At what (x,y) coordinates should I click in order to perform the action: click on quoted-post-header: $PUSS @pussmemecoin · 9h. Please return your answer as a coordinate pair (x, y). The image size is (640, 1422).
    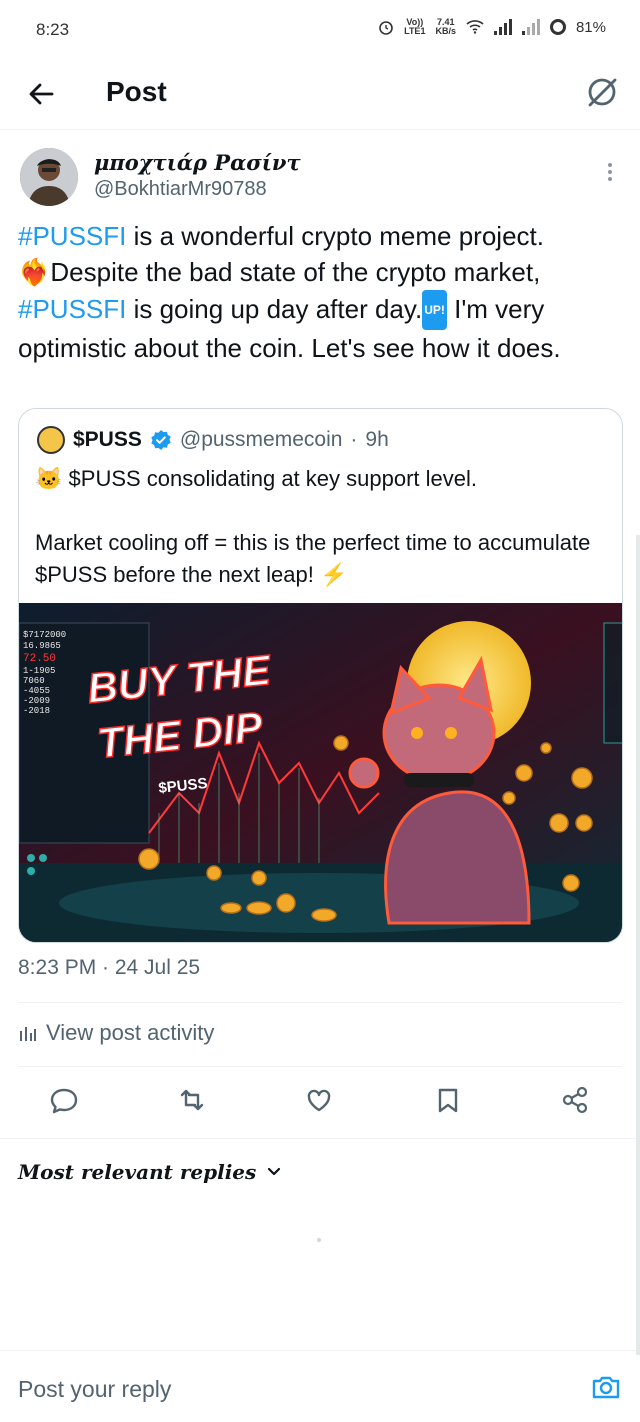
    Looking at the image, I should click on (213, 440).